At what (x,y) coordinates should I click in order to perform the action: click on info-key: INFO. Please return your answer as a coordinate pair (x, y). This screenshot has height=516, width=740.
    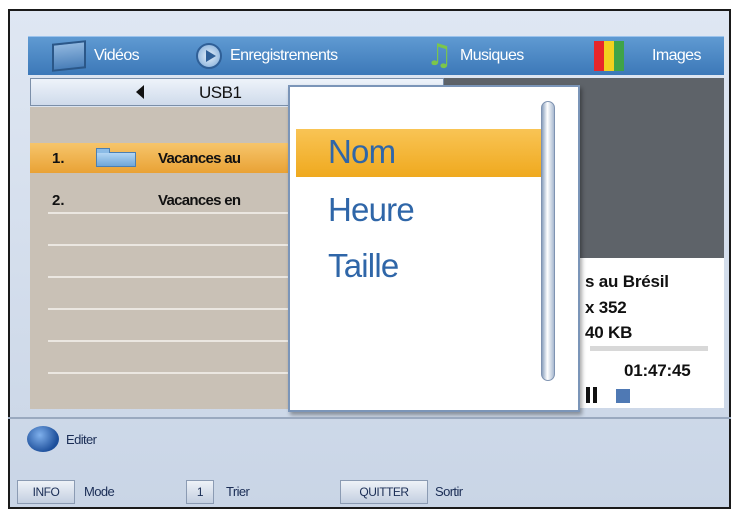
    Looking at the image, I should click on (46, 492).